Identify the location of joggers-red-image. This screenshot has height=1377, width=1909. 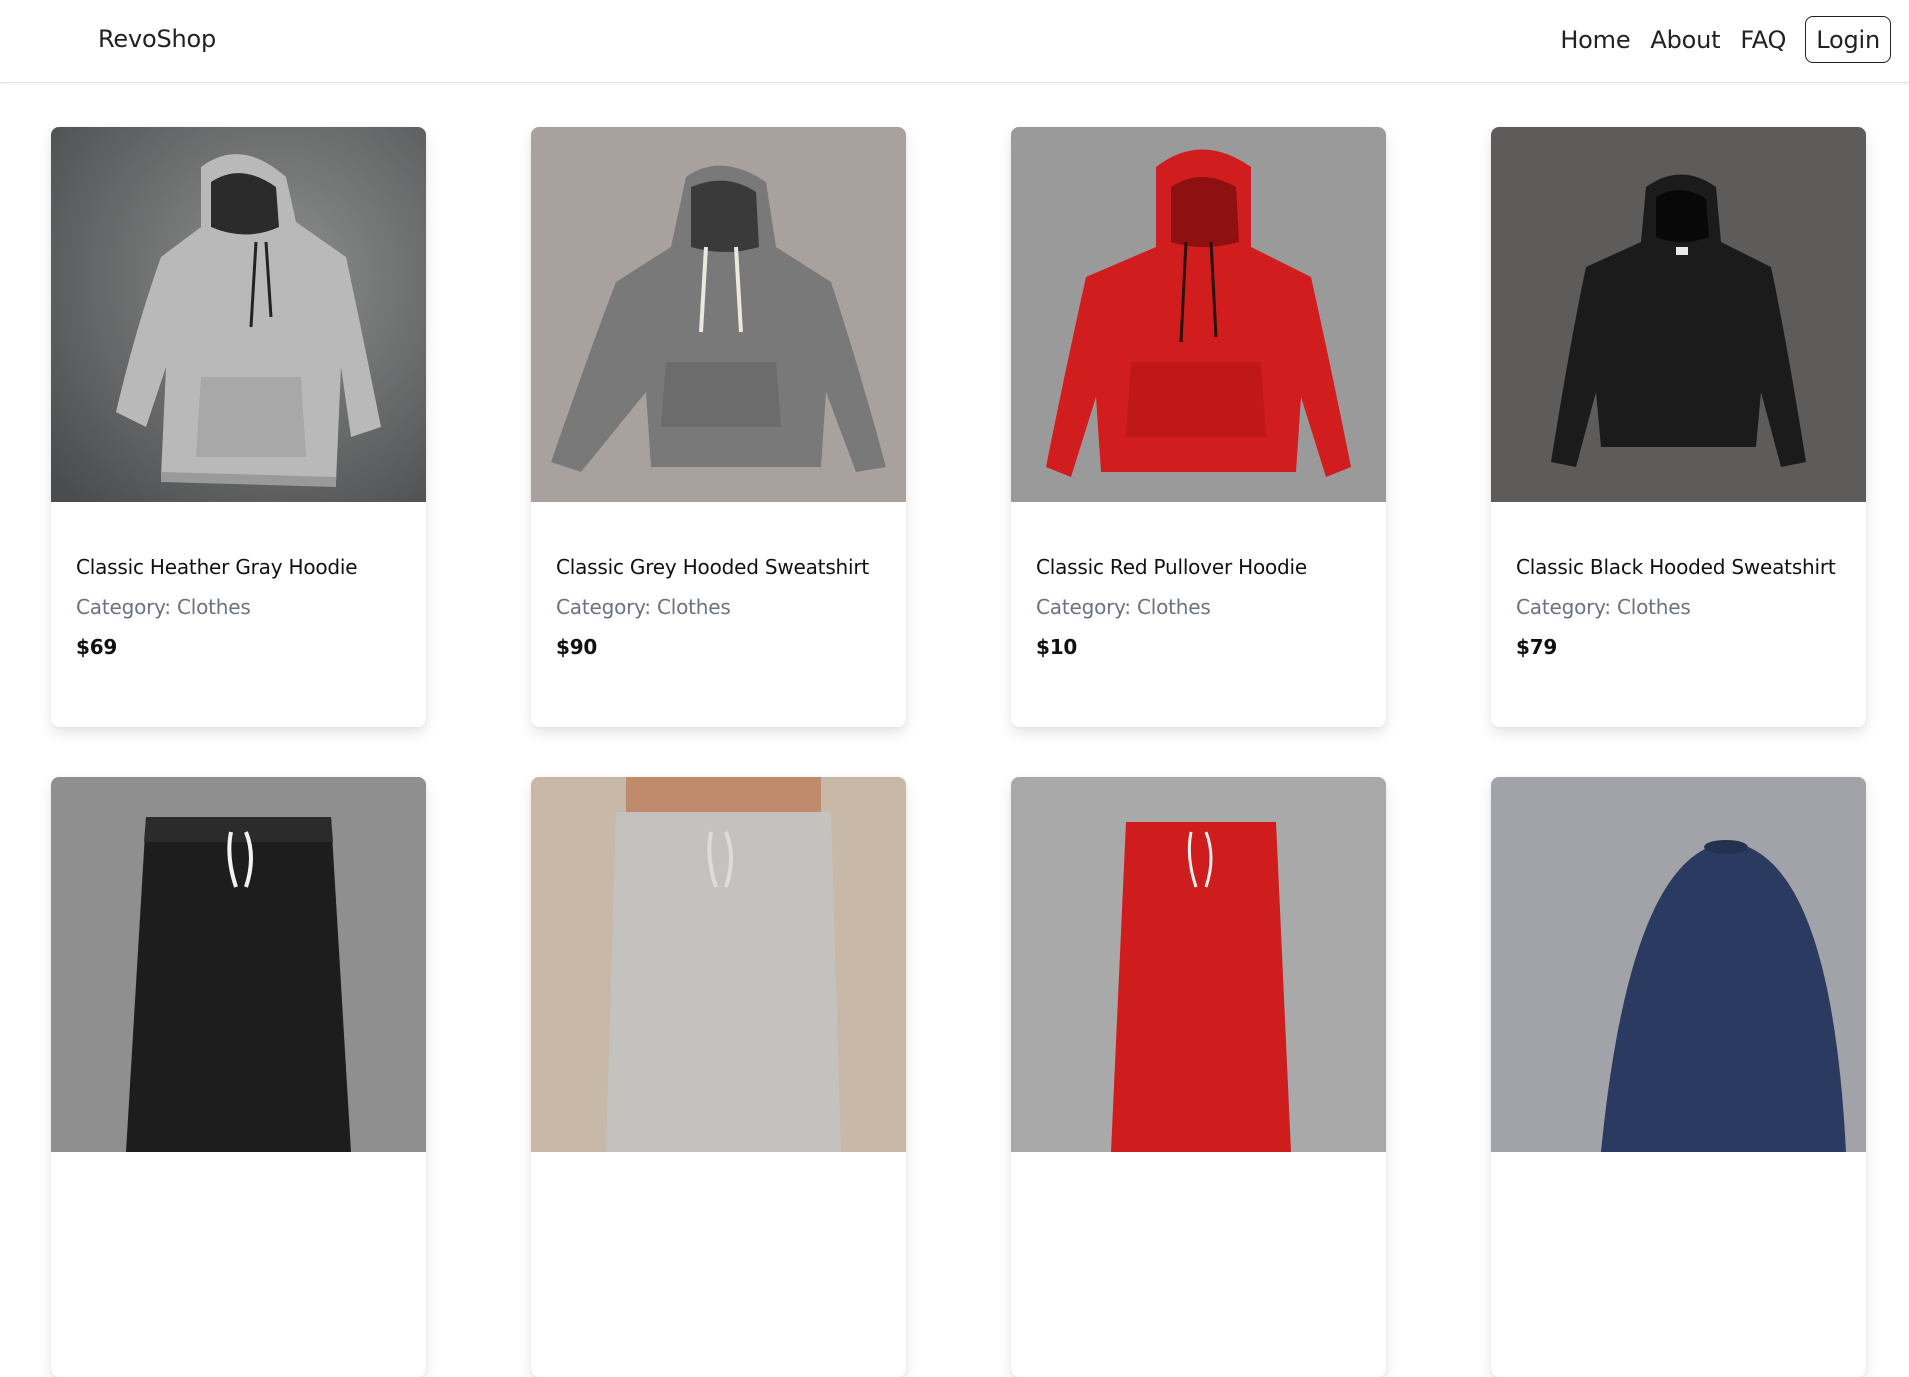
(1198, 964).